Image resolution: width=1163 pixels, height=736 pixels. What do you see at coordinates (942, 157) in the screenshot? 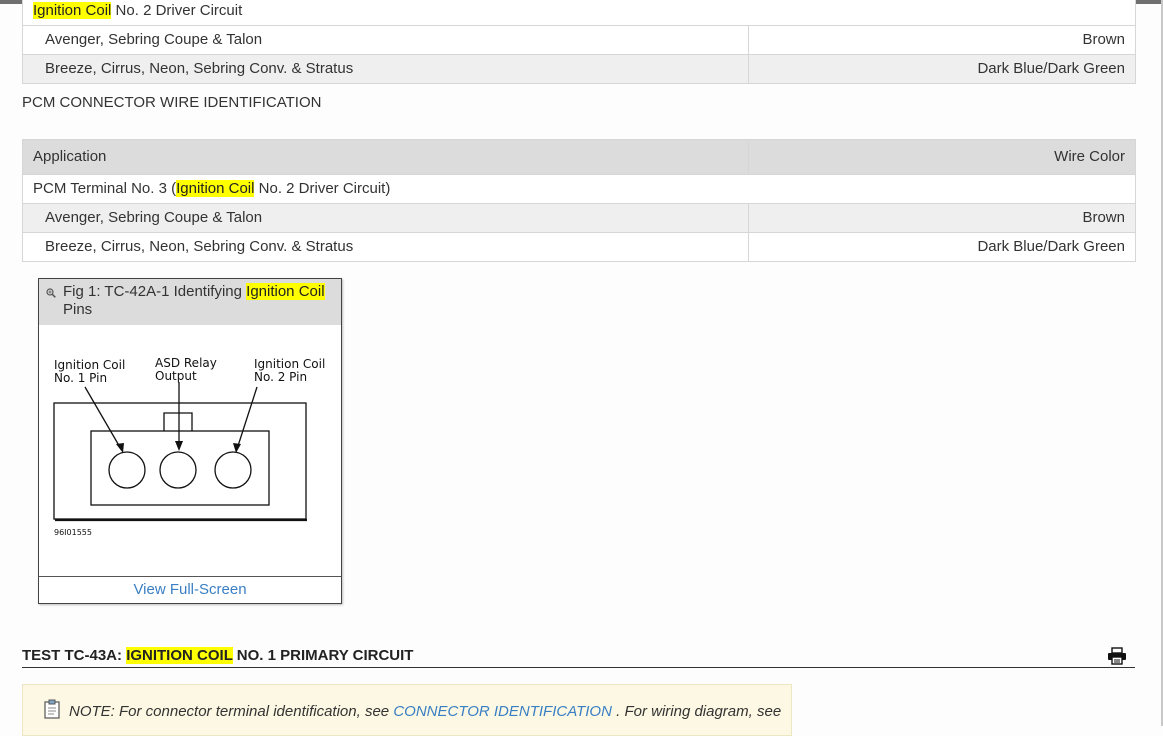
I see `column-header-wire-color: Wire Color` at bounding box center [942, 157].